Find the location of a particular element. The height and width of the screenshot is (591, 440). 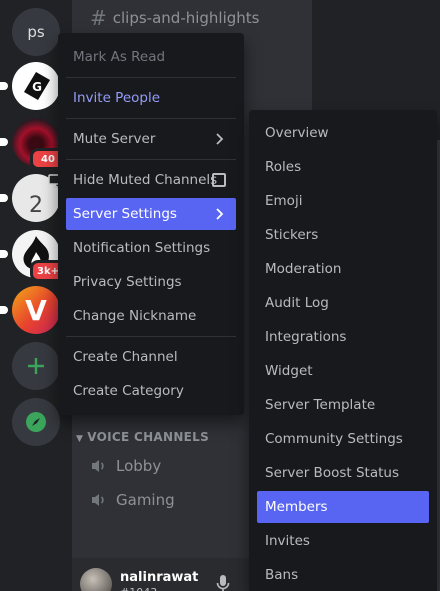

submenu-item-label: Widget is located at coordinates (289, 371).